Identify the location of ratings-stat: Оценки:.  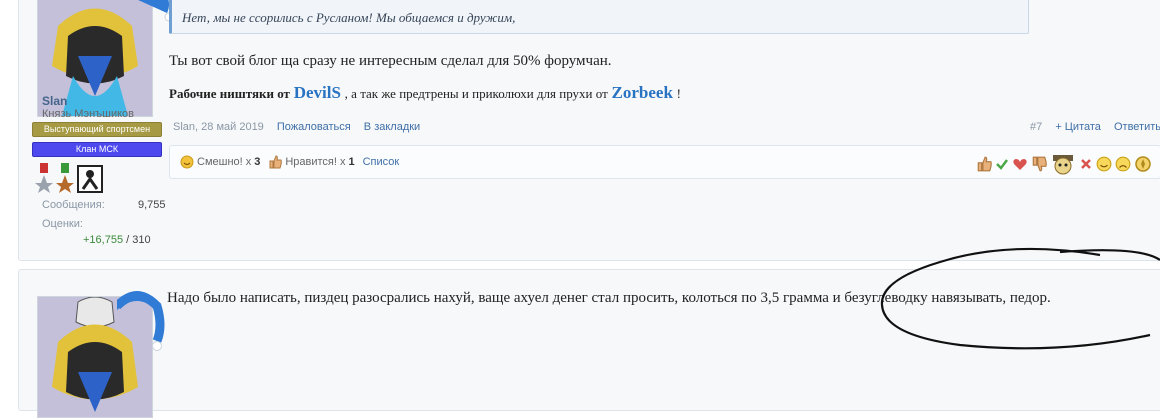
(62, 224).